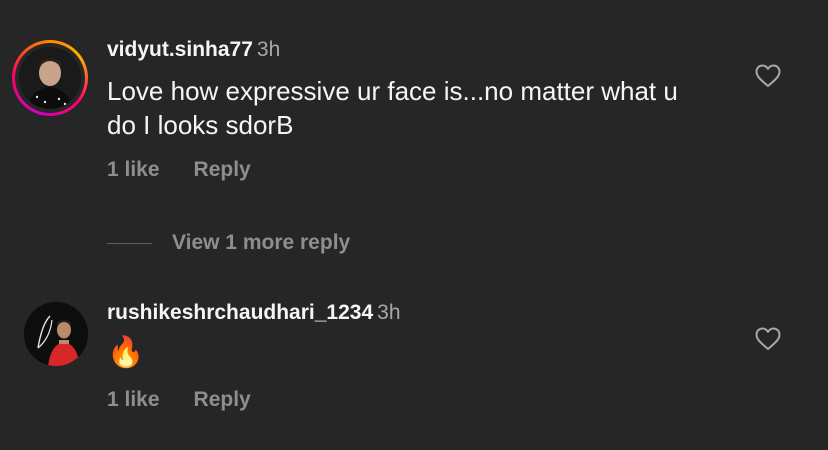 The width and height of the screenshot is (828, 450). What do you see at coordinates (129, 243) in the screenshot?
I see `divider` at bounding box center [129, 243].